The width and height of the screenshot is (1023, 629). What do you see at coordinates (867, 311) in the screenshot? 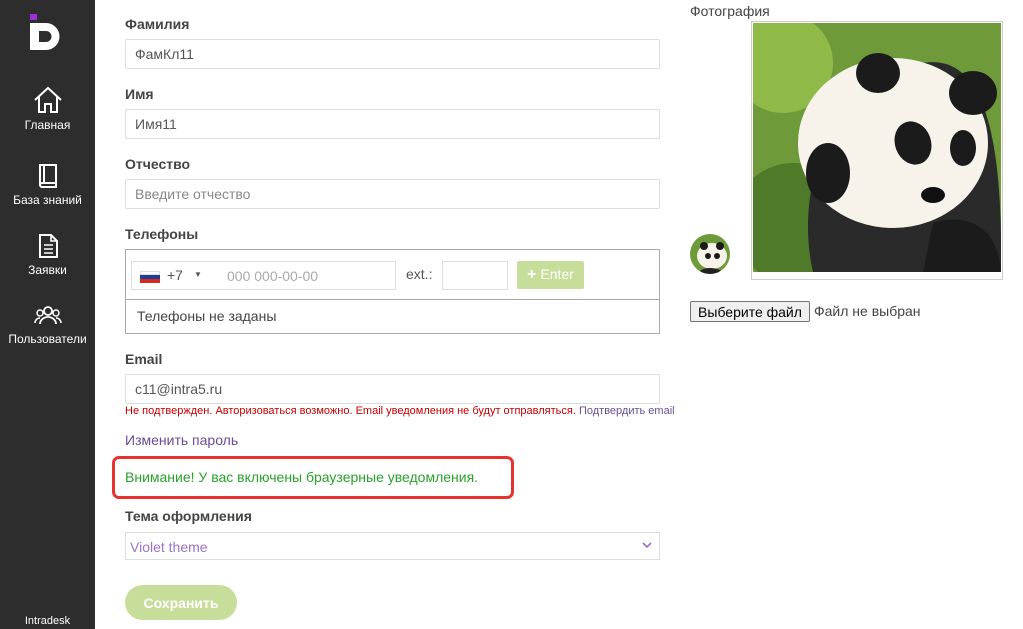
I see `file-status: Файл не выбран` at bounding box center [867, 311].